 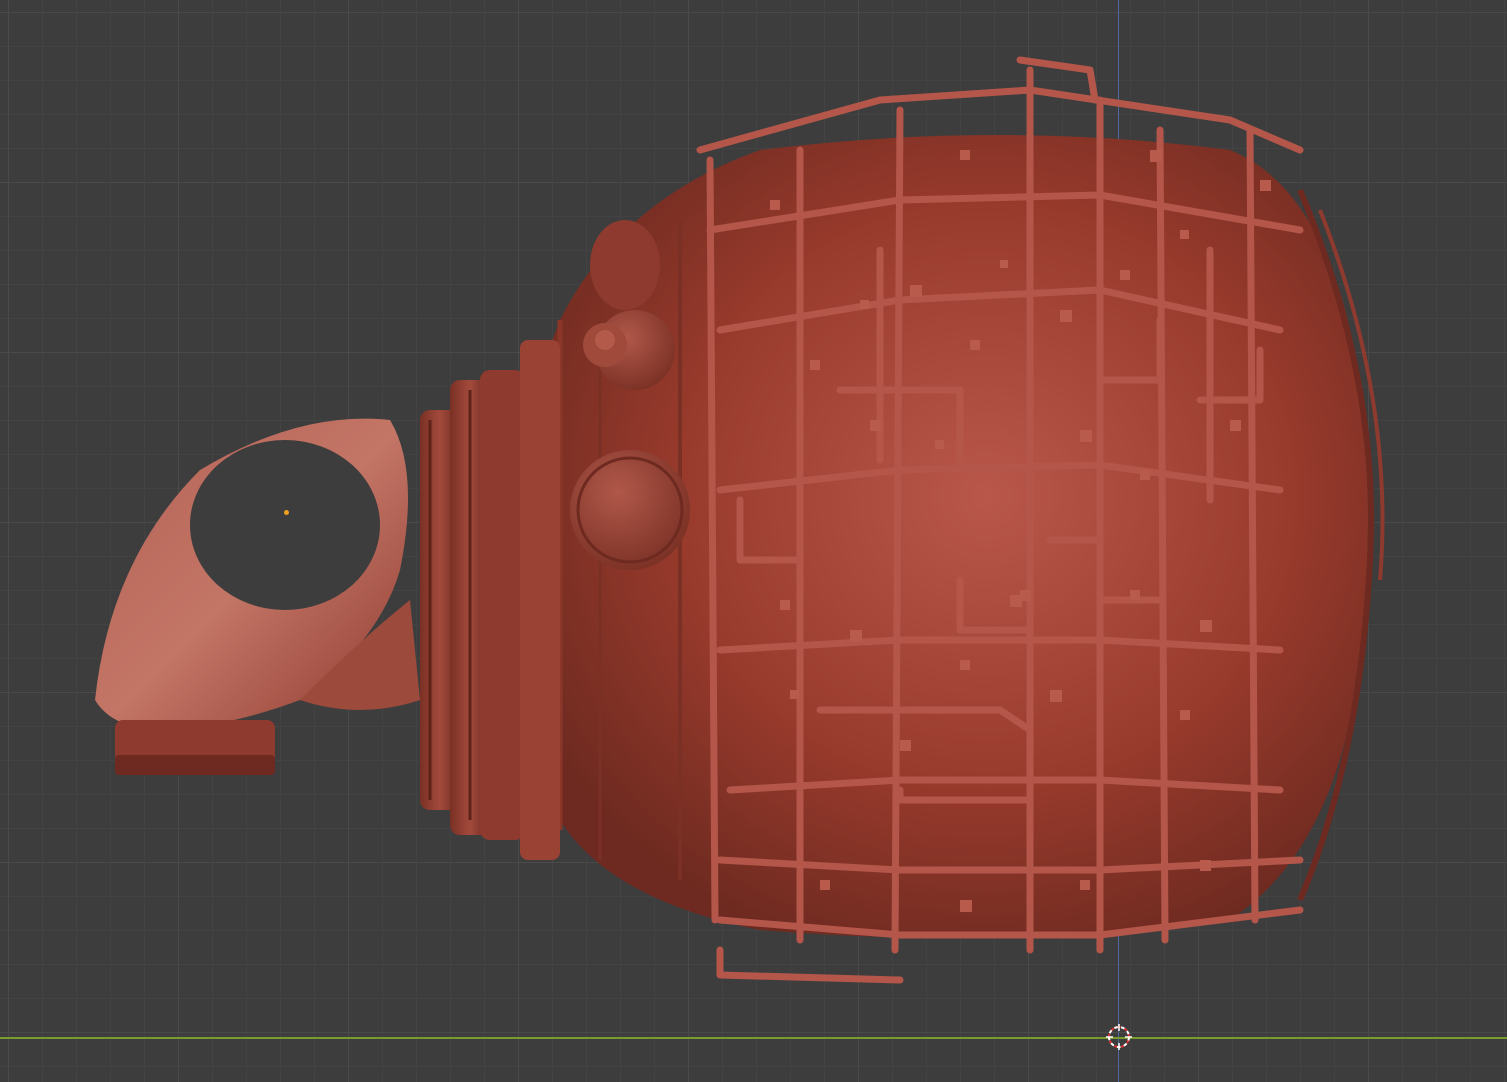 What do you see at coordinates (1119, 1037) in the screenshot?
I see `3d-cursor-icon` at bounding box center [1119, 1037].